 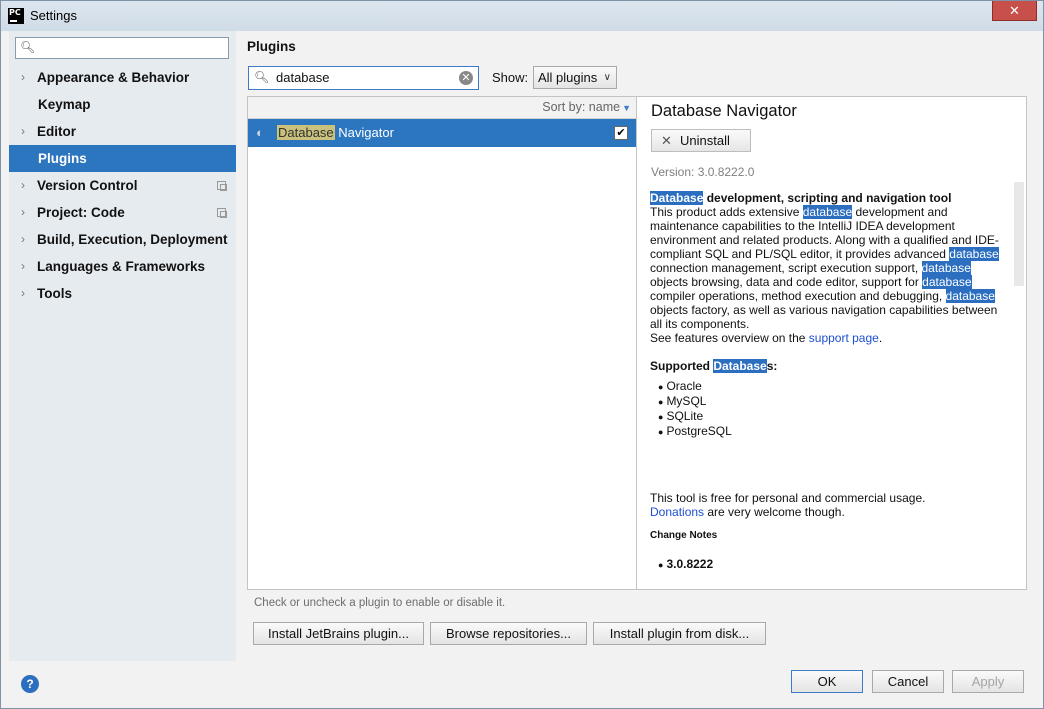 What do you see at coordinates (81, 212) in the screenshot?
I see `sidebar-item-label: Project: Code` at bounding box center [81, 212].